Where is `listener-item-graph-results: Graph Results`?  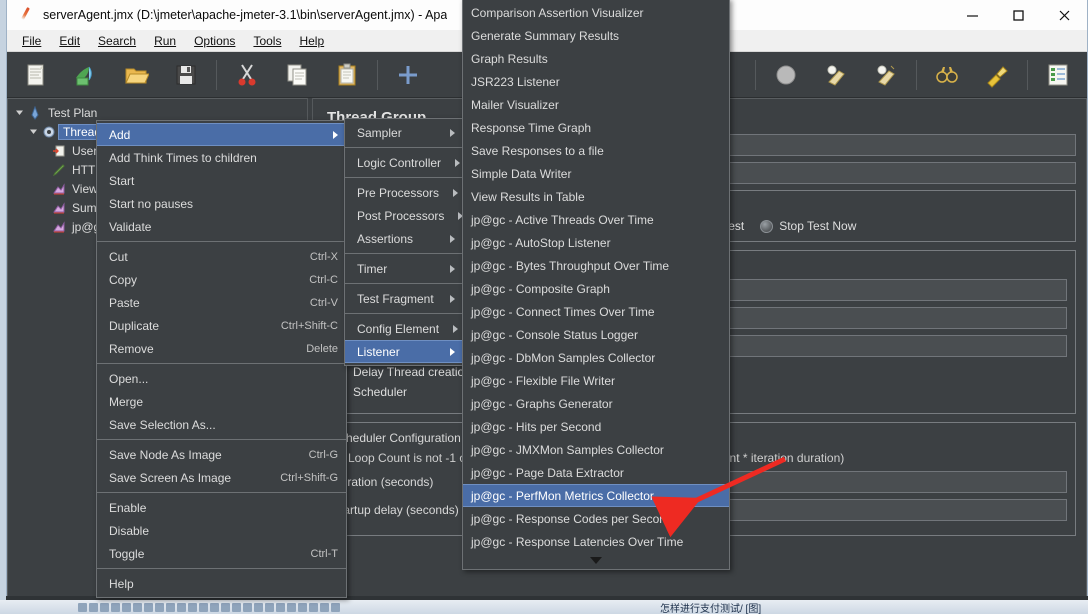 listener-item-graph-results: Graph Results is located at coordinates (596, 58).